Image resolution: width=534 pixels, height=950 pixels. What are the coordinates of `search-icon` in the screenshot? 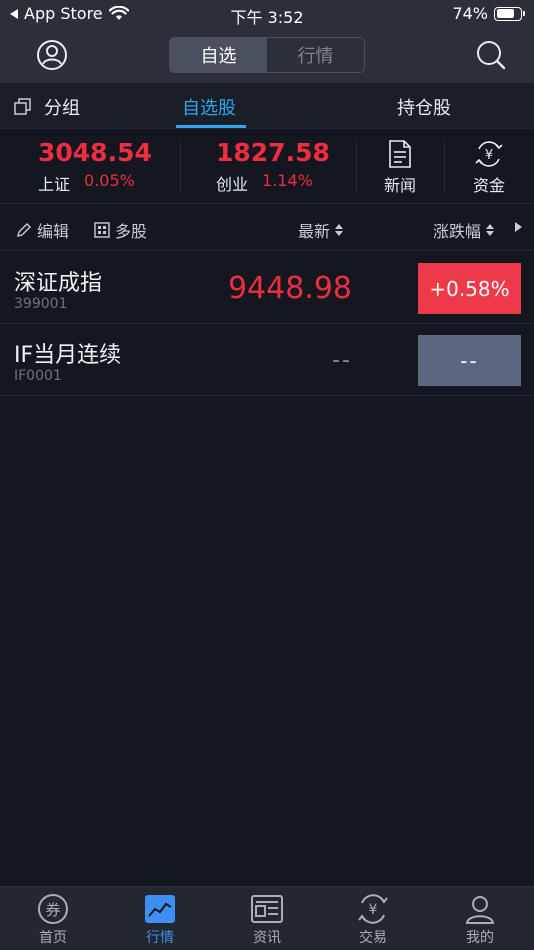 It's located at (491, 55).